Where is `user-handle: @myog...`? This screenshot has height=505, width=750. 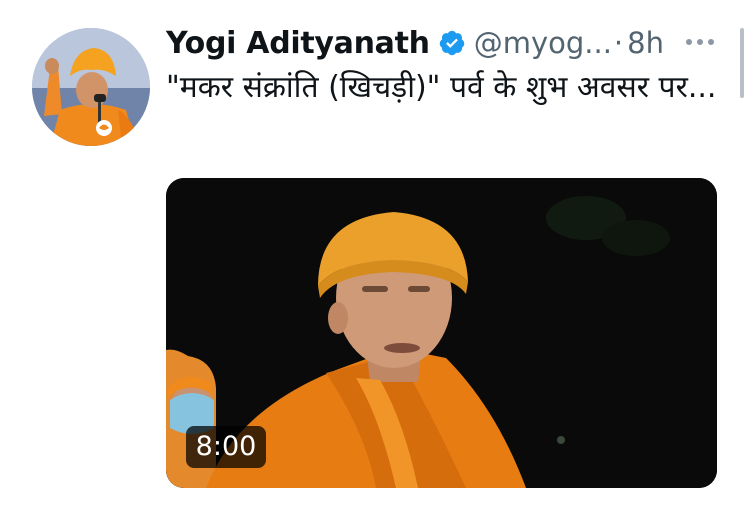
user-handle: @myog... is located at coordinates (543, 43).